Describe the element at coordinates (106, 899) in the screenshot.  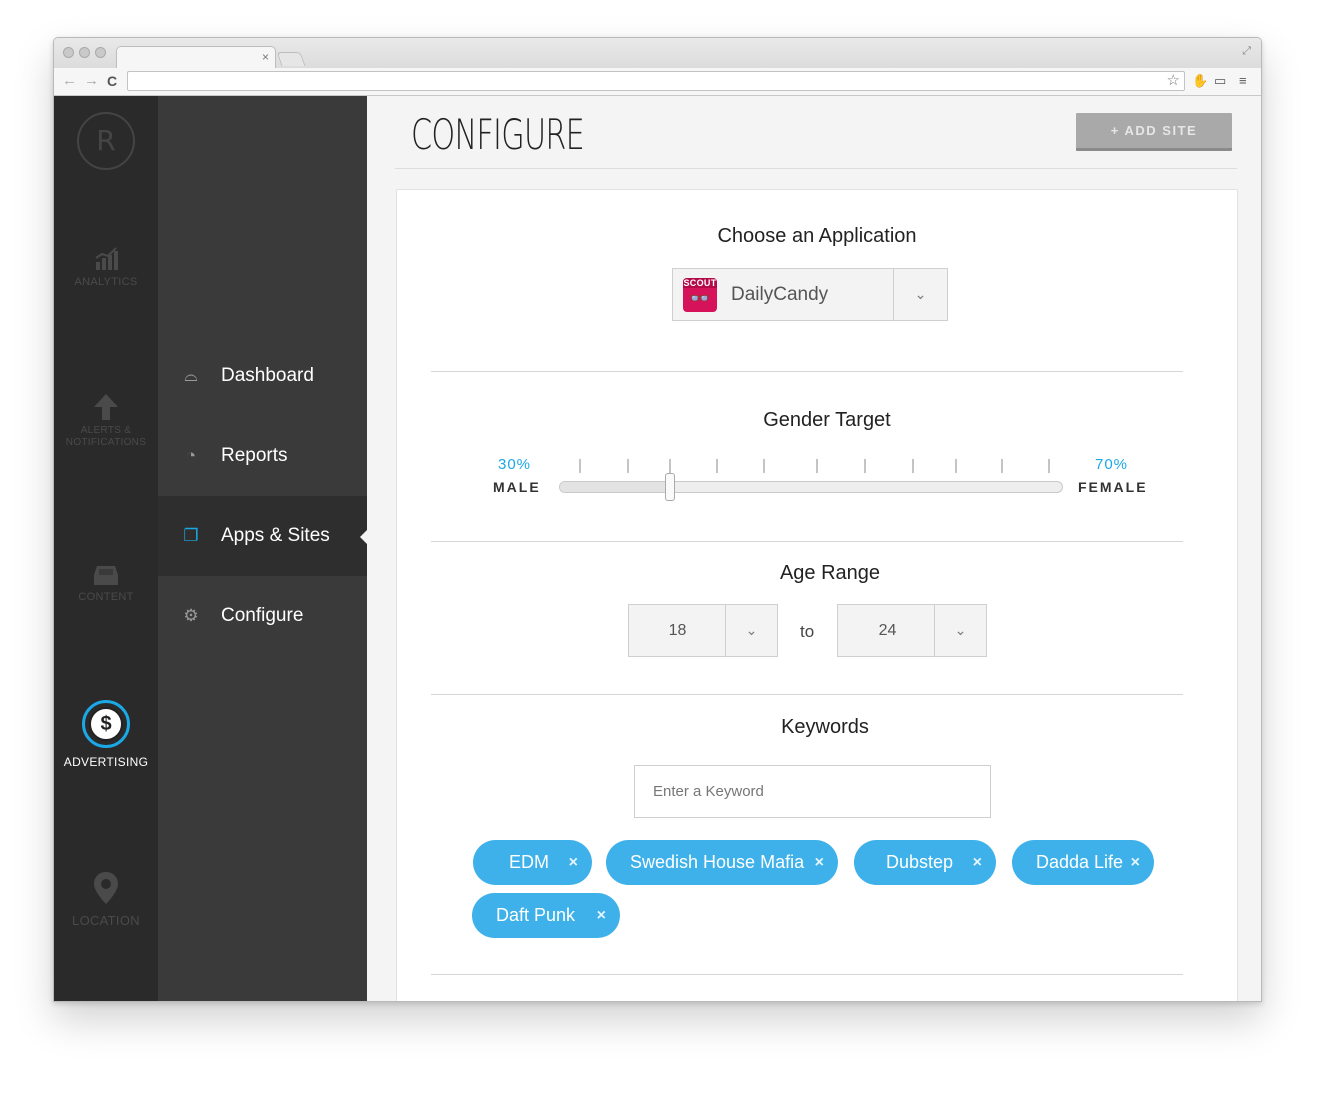
I see `rail-item-location: LOCATION` at that location.